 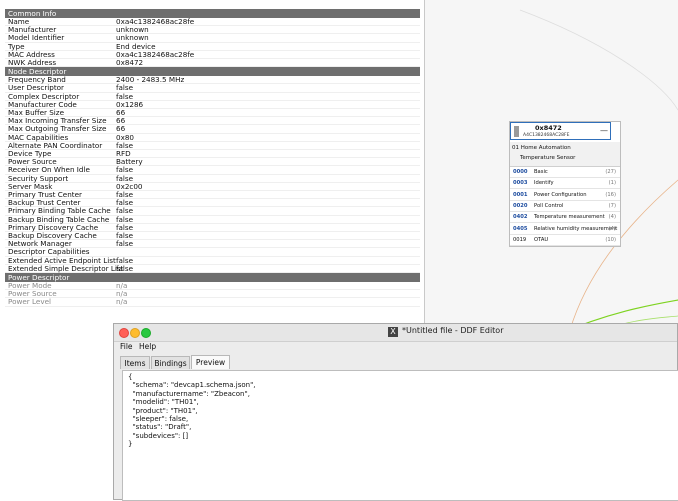 I want to click on property-row: Device Type RFD, so click(x=212, y=154).